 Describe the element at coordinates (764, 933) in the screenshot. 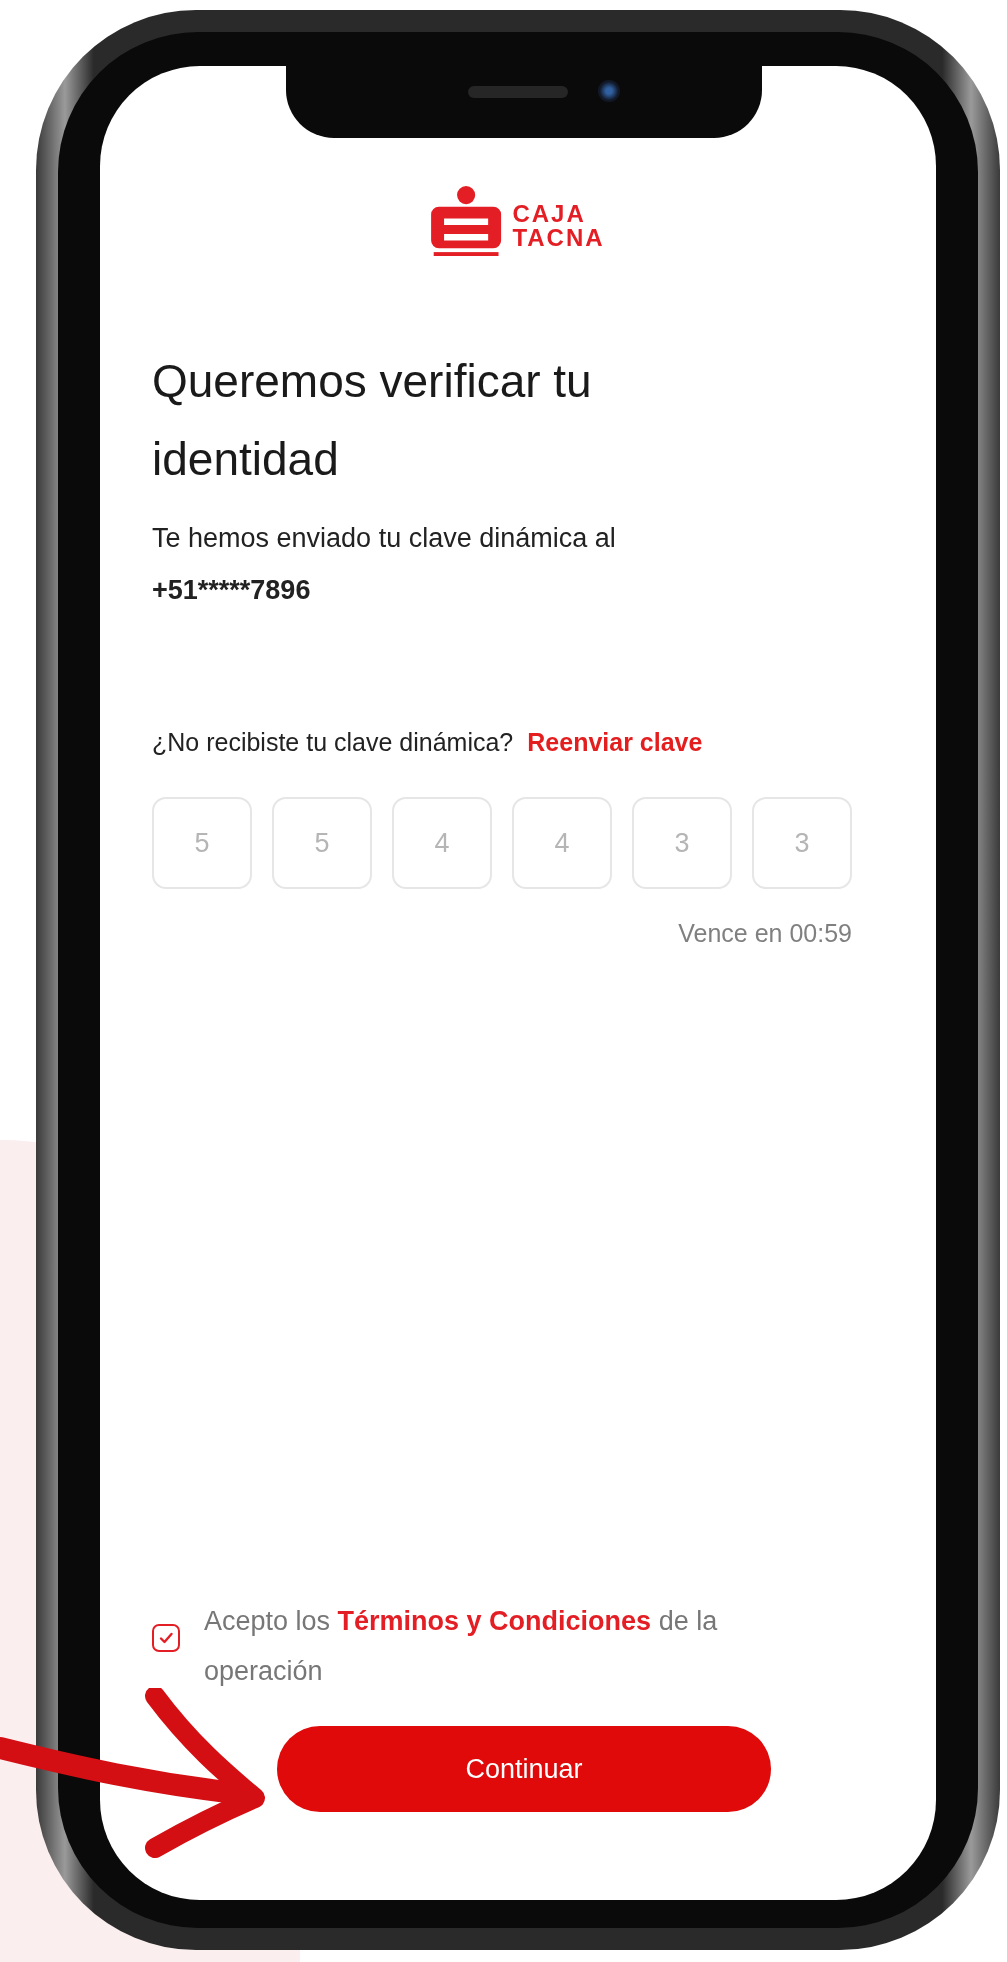

I see `expiry-timer: Vence en 00:59` at that location.